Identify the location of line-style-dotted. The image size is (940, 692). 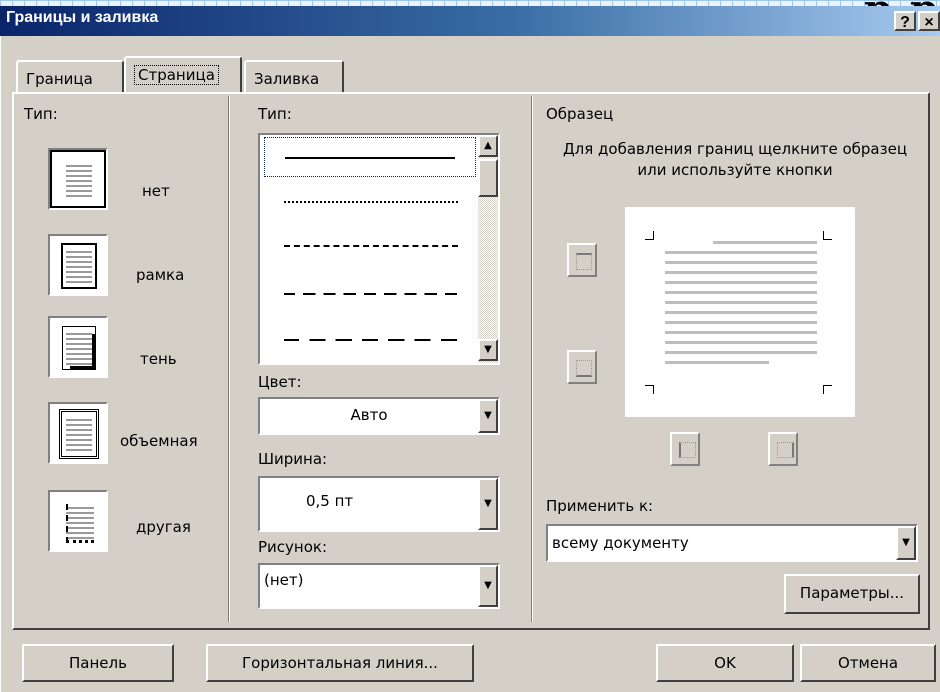
(371, 202).